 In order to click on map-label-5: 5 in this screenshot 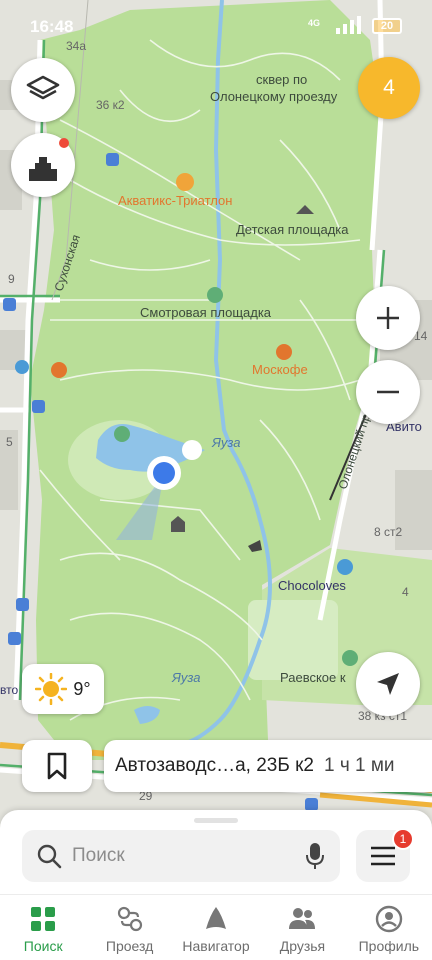, I will do `click(9, 442)`.